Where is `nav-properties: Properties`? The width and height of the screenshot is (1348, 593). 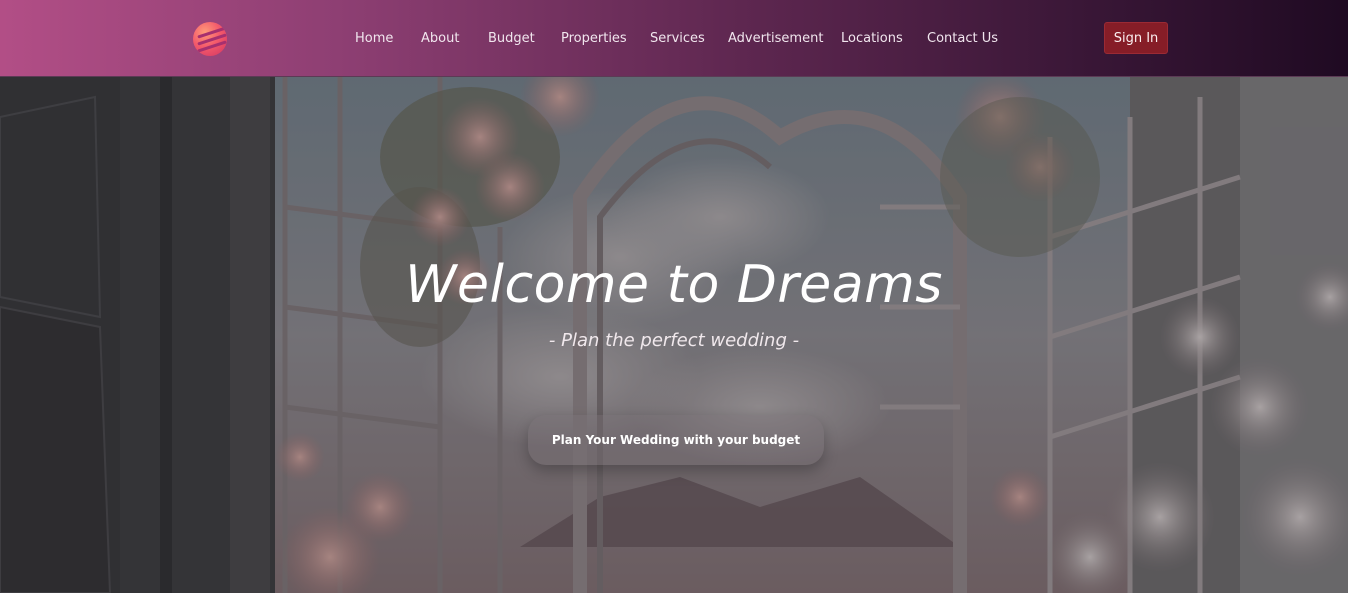
nav-properties: Properties is located at coordinates (594, 38).